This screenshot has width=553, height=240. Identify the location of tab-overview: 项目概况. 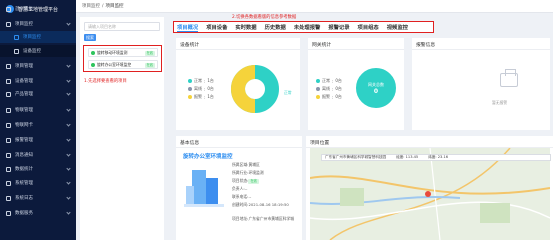
(188, 27).